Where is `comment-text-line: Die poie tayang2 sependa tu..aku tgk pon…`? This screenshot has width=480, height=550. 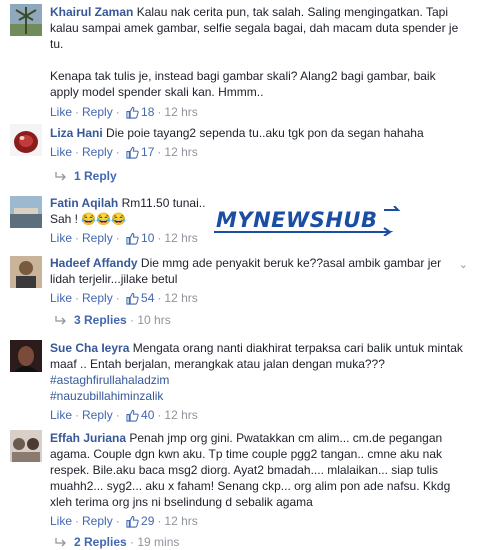 comment-text-line: Die poie tayang2 sependa tu..aku tgk pon… is located at coordinates (265, 133).